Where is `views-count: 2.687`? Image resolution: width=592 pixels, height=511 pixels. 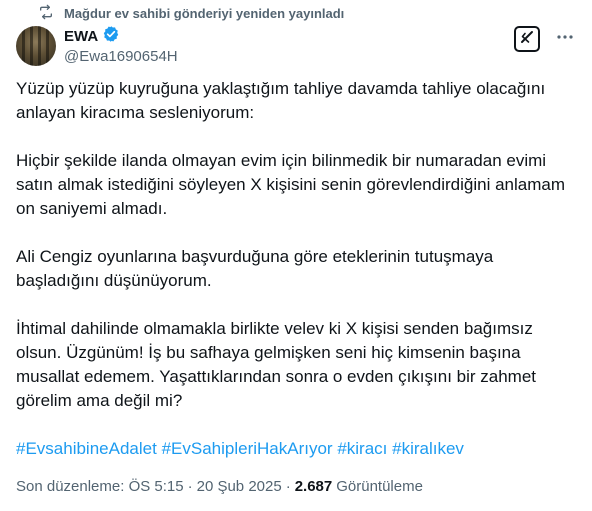
views-count: 2.687 is located at coordinates (313, 486).